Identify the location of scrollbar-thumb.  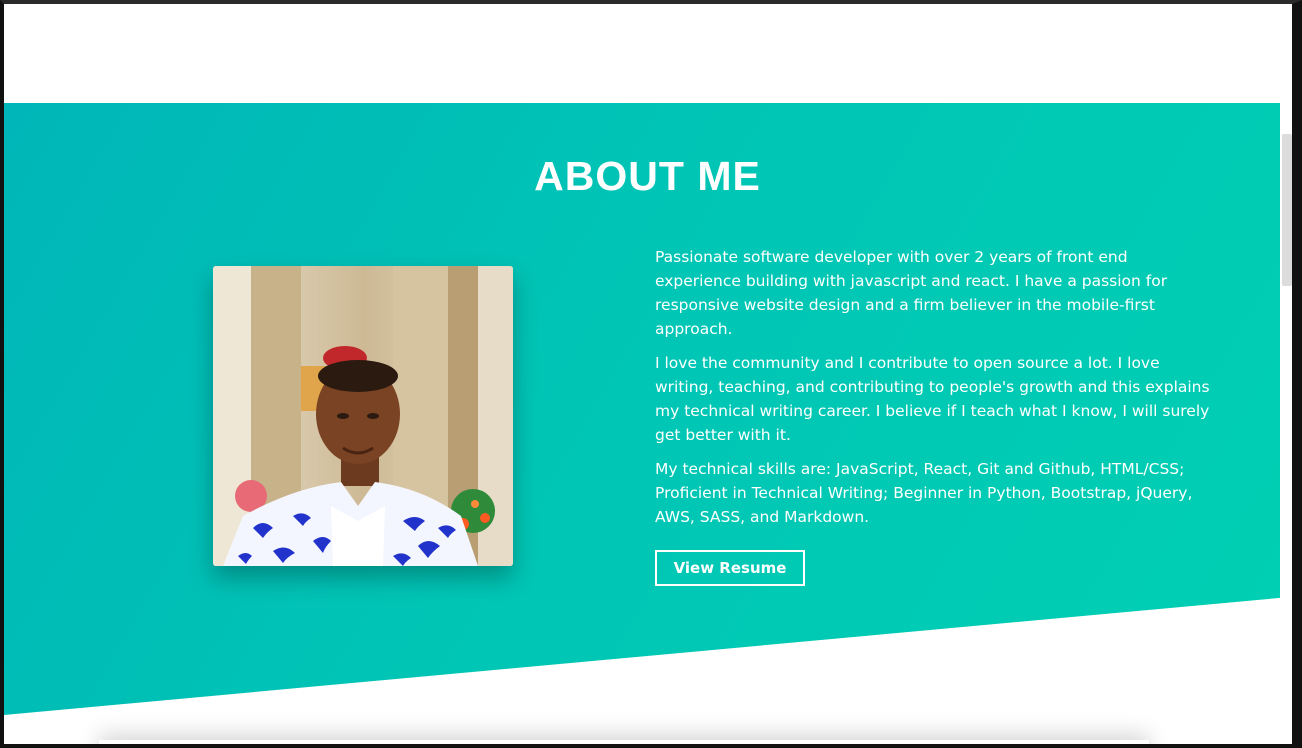
(1287, 210).